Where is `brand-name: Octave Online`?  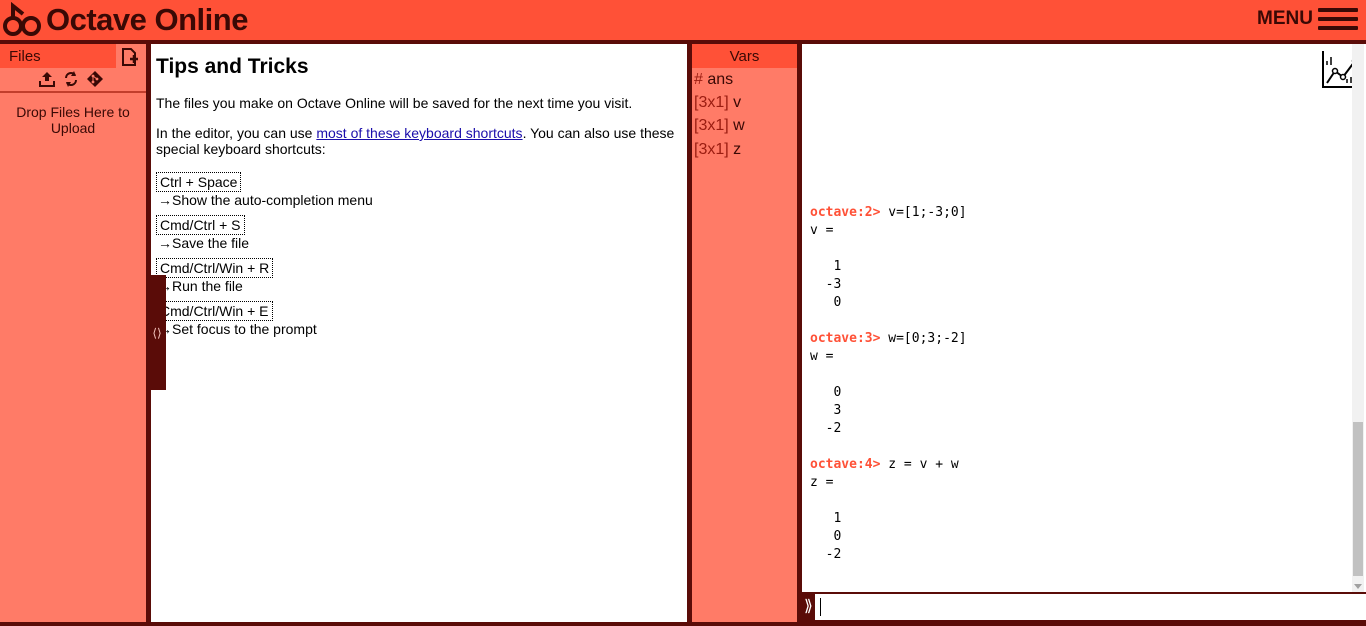 brand-name: Octave Online is located at coordinates (147, 19).